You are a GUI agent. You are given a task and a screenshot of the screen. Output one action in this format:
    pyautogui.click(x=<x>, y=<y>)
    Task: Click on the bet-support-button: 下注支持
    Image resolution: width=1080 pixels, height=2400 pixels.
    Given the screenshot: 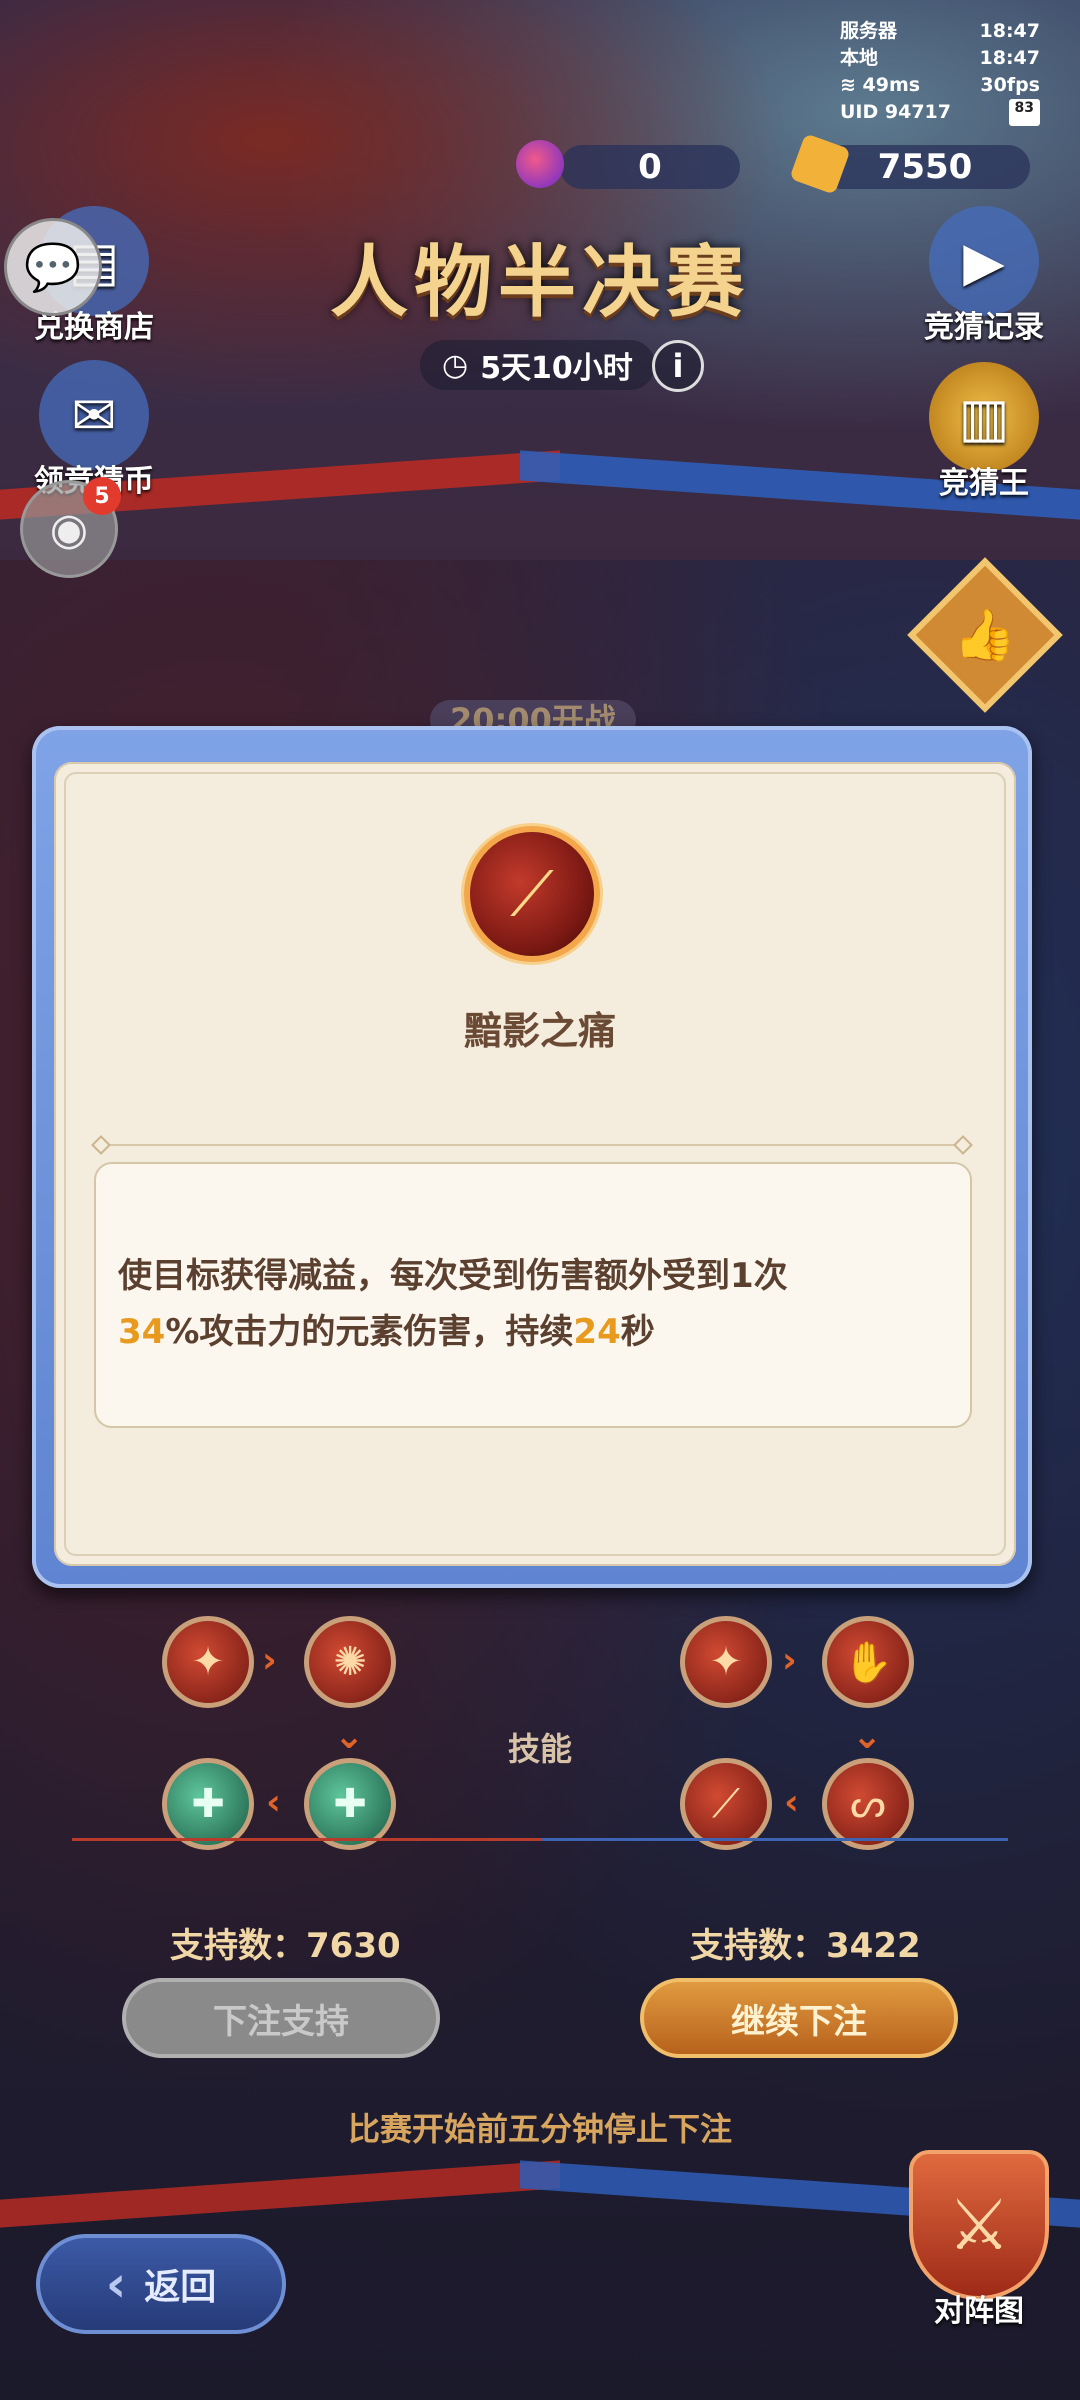 What is the action you would take?
    pyautogui.click(x=281, y=2018)
    